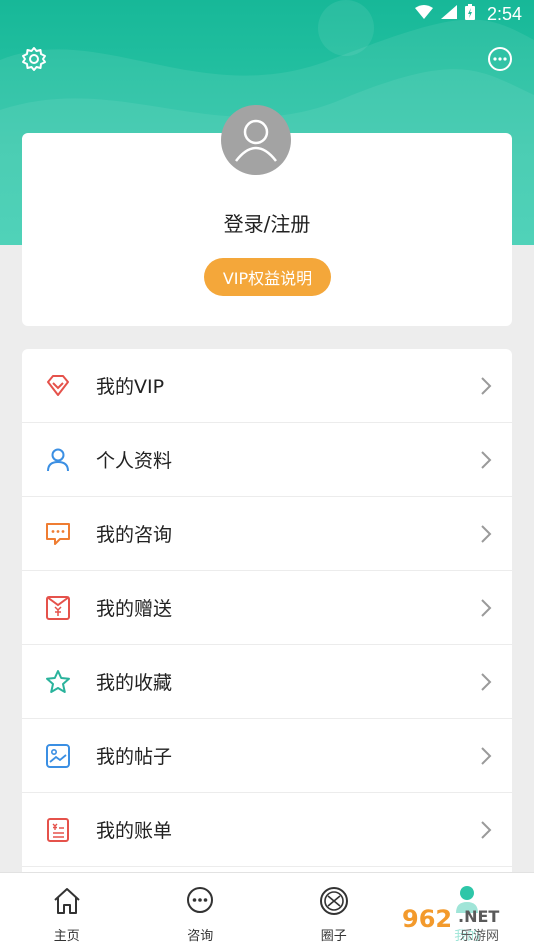 This screenshot has width=534, height=950. I want to click on menu-item-bills: 我的账单, so click(267, 830).